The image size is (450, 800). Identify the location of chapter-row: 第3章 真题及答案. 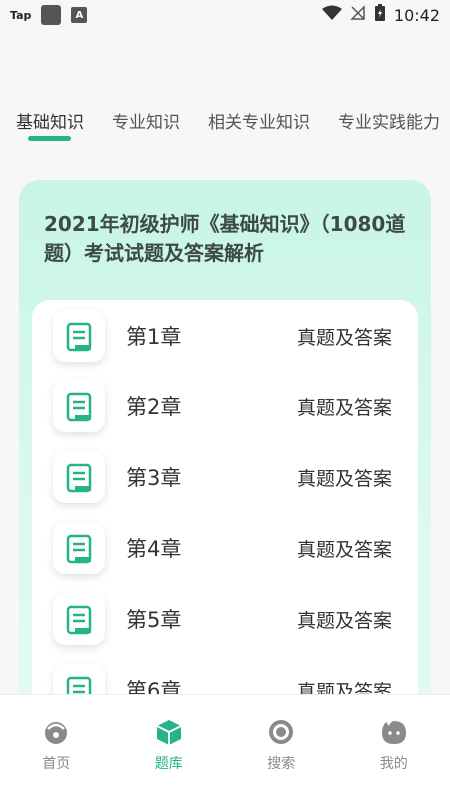
(225, 477).